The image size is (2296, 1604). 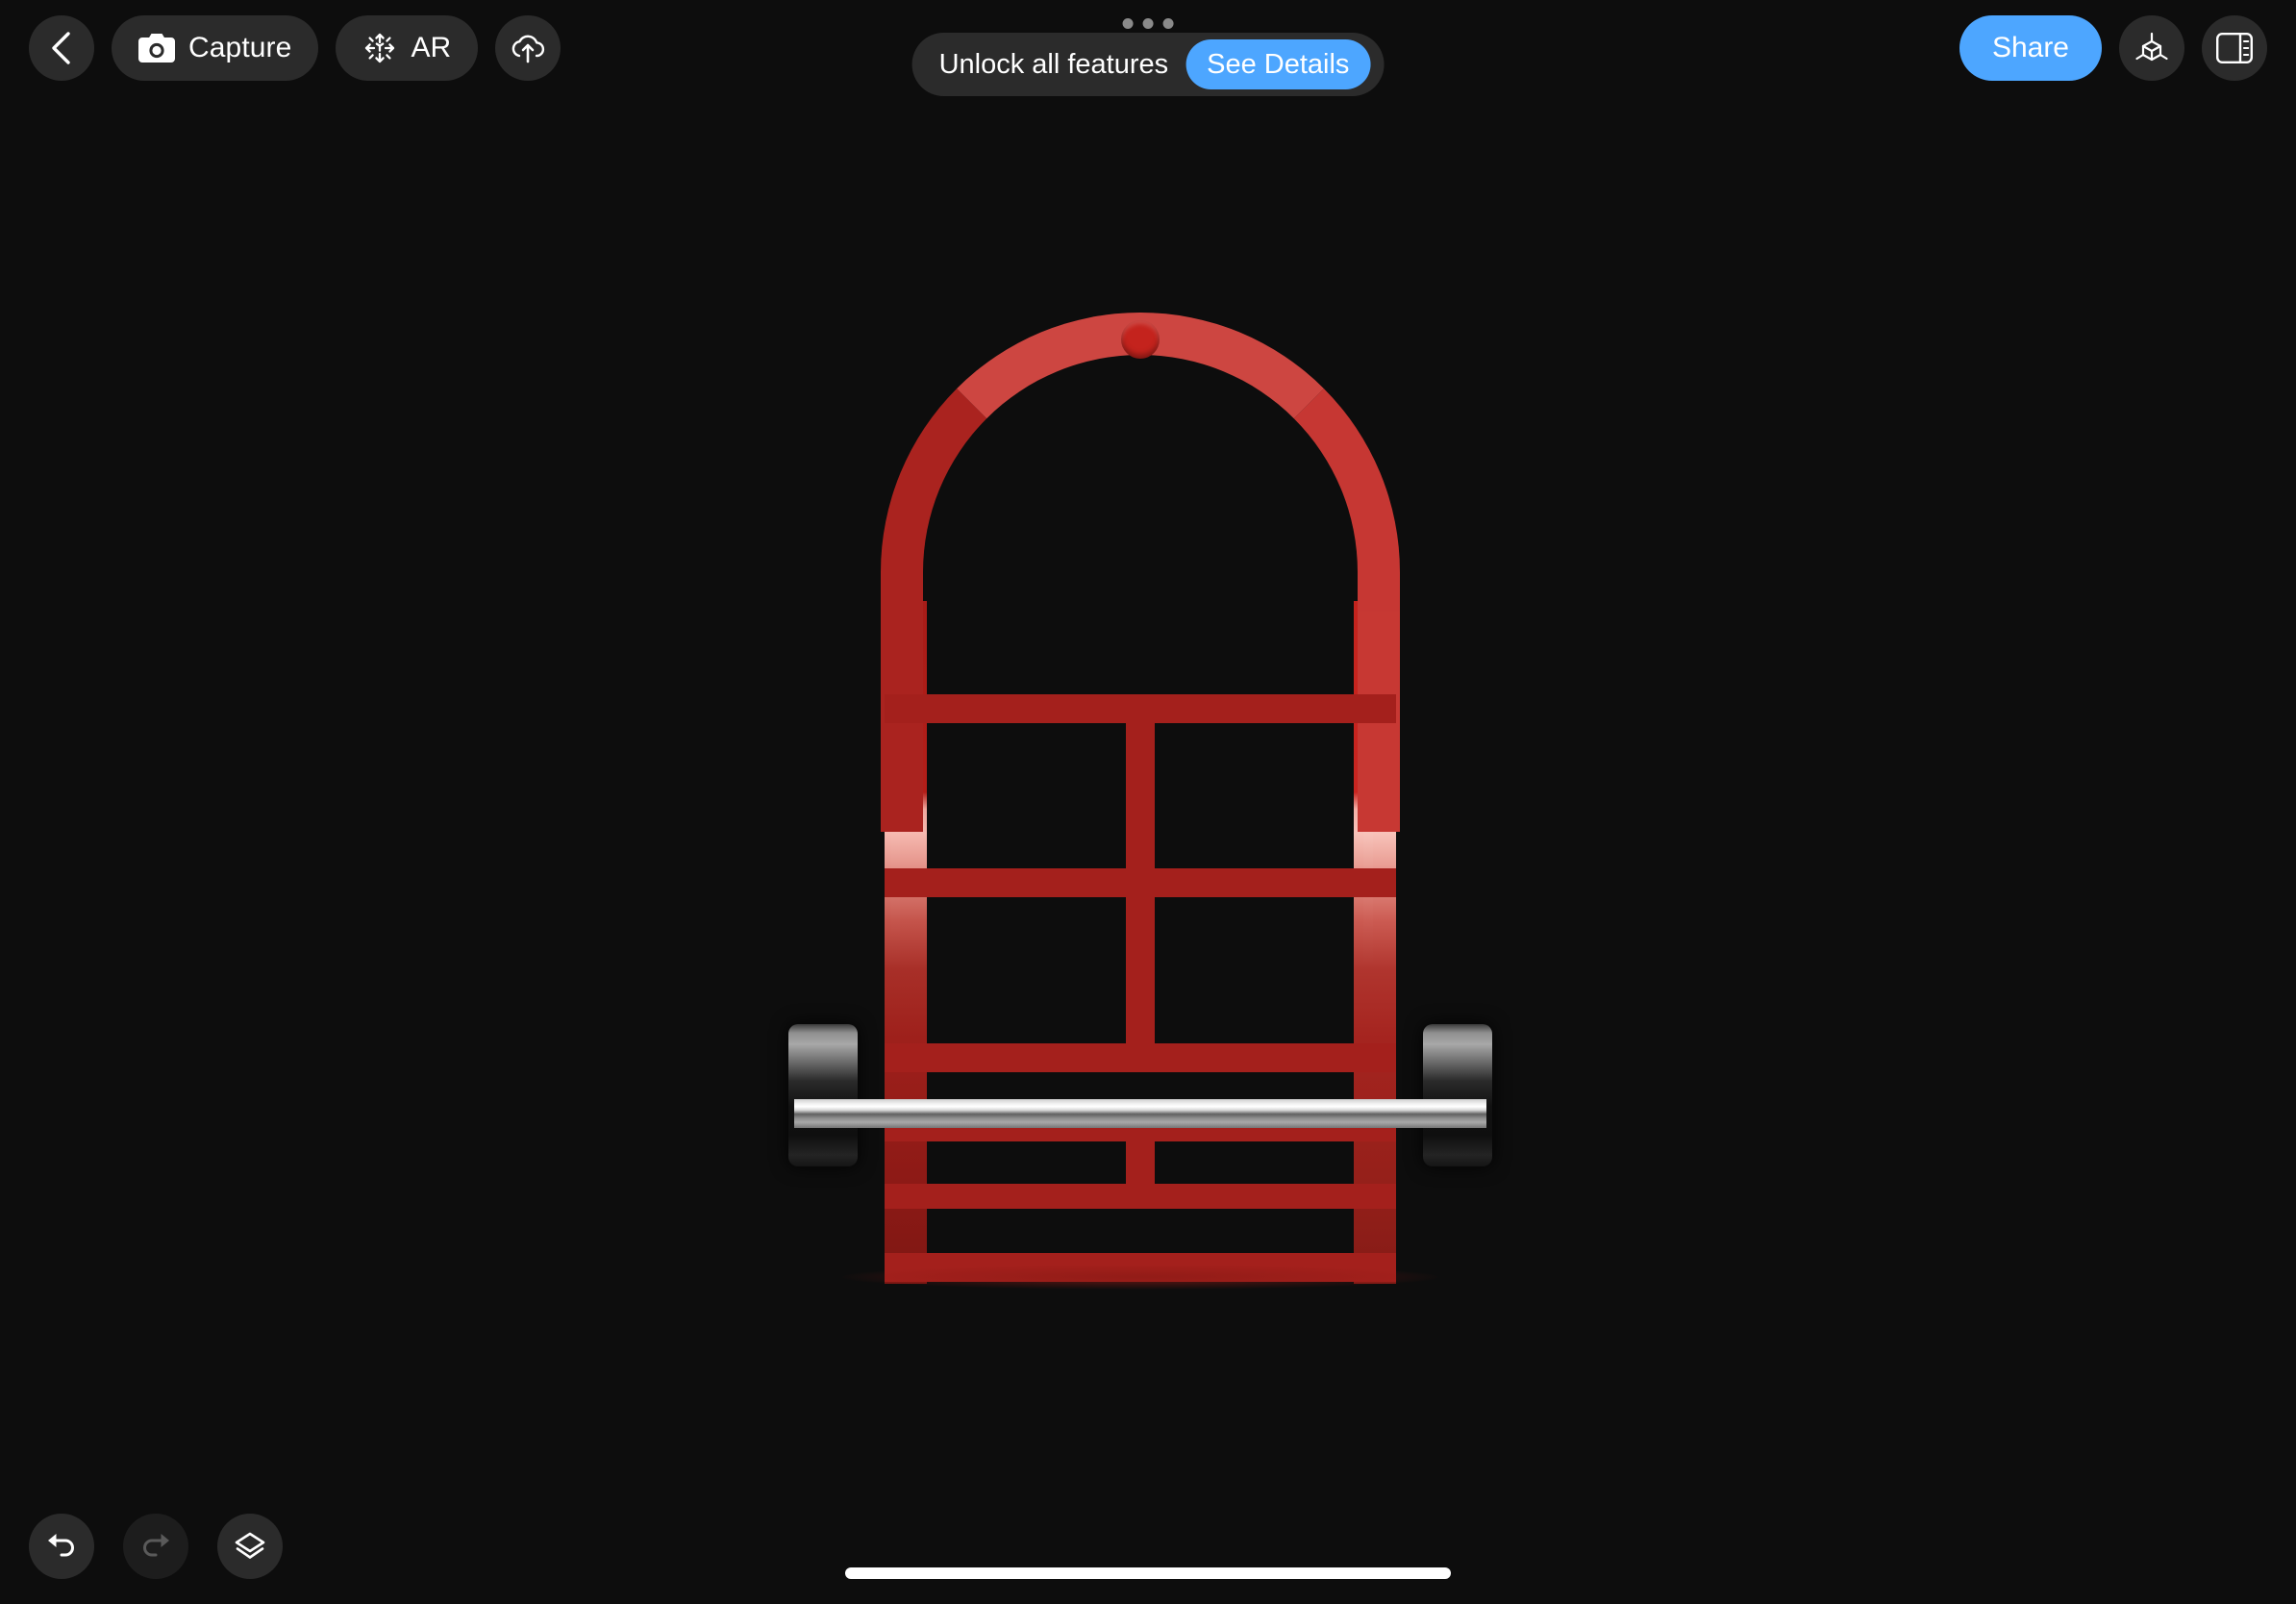 I want to click on center-divider-upper, so click(x=1140, y=883).